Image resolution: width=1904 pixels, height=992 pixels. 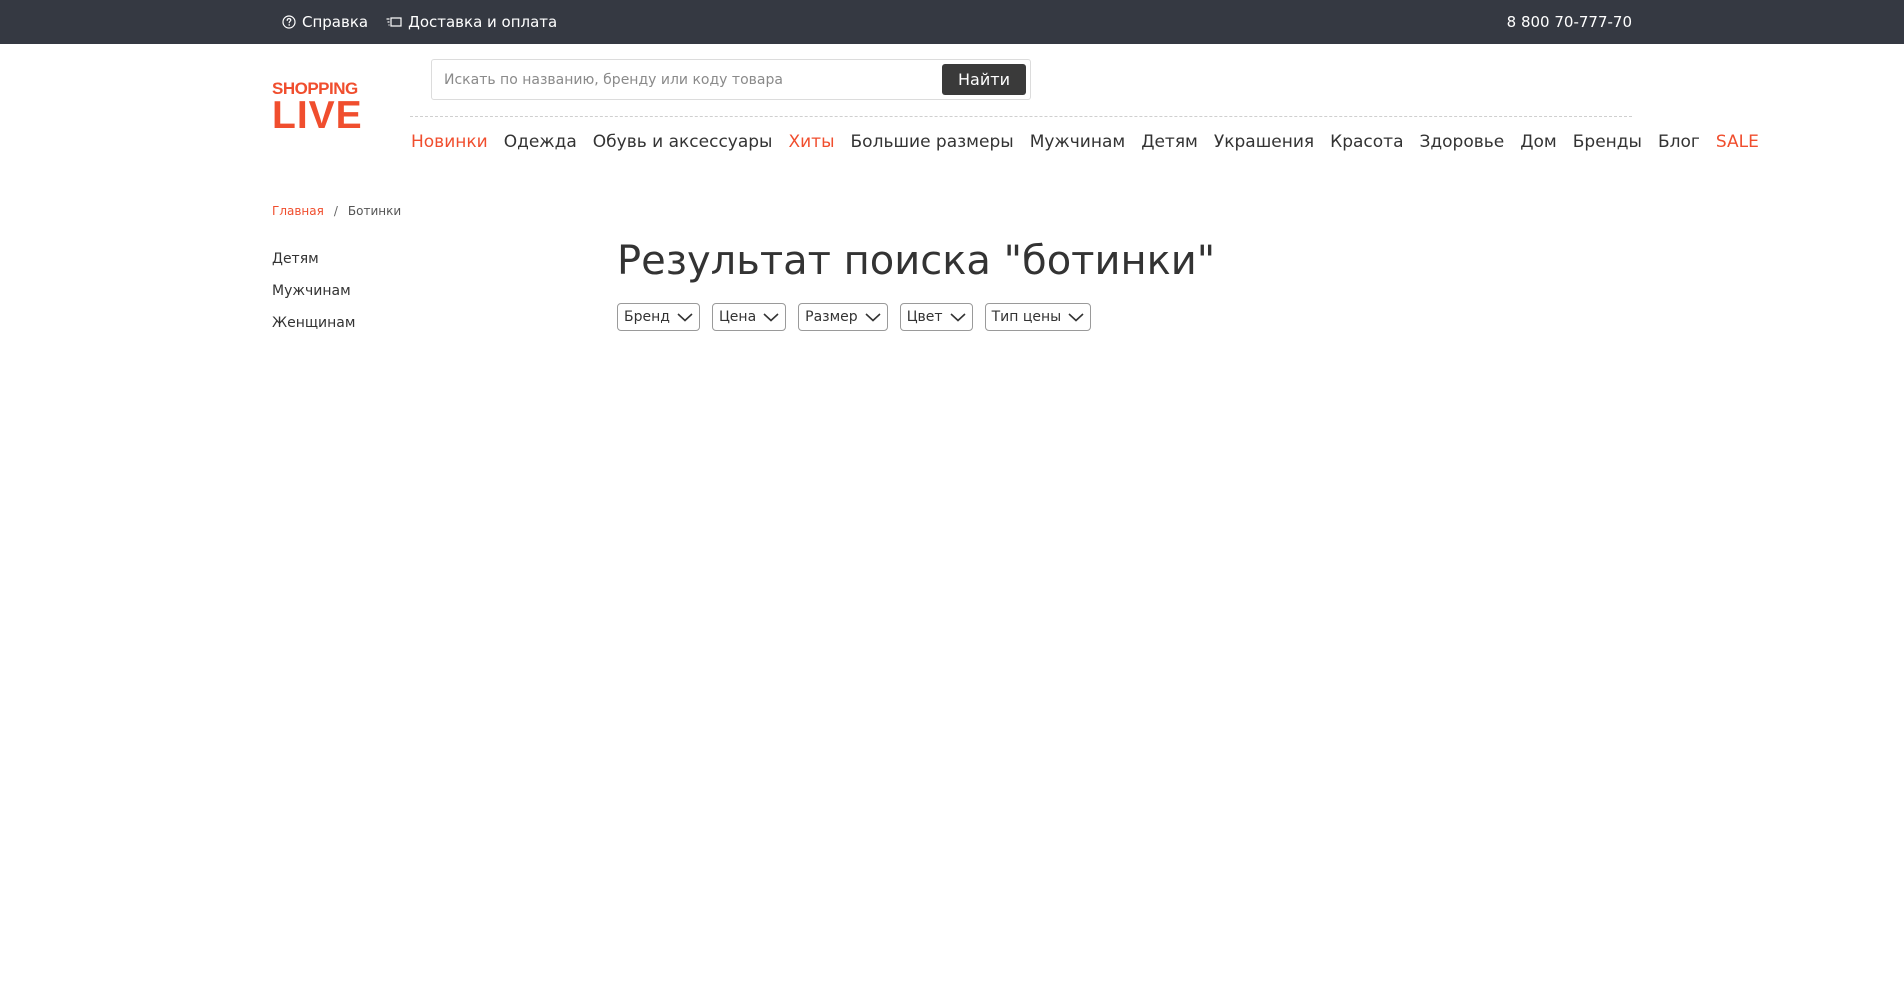 I want to click on nav-item-kids: Детям, so click(x=1169, y=142).